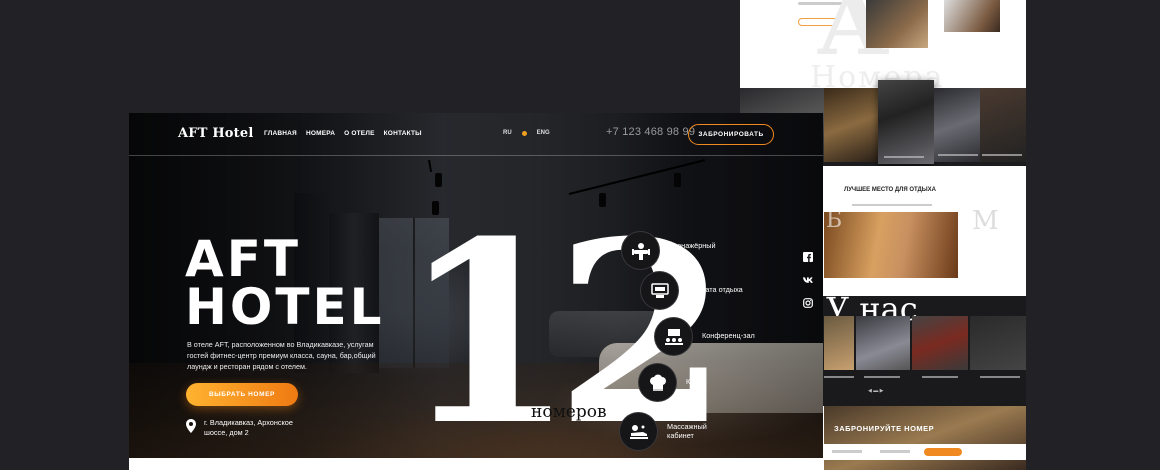  I want to click on service-massage: Массажный кабинет, so click(671, 431).